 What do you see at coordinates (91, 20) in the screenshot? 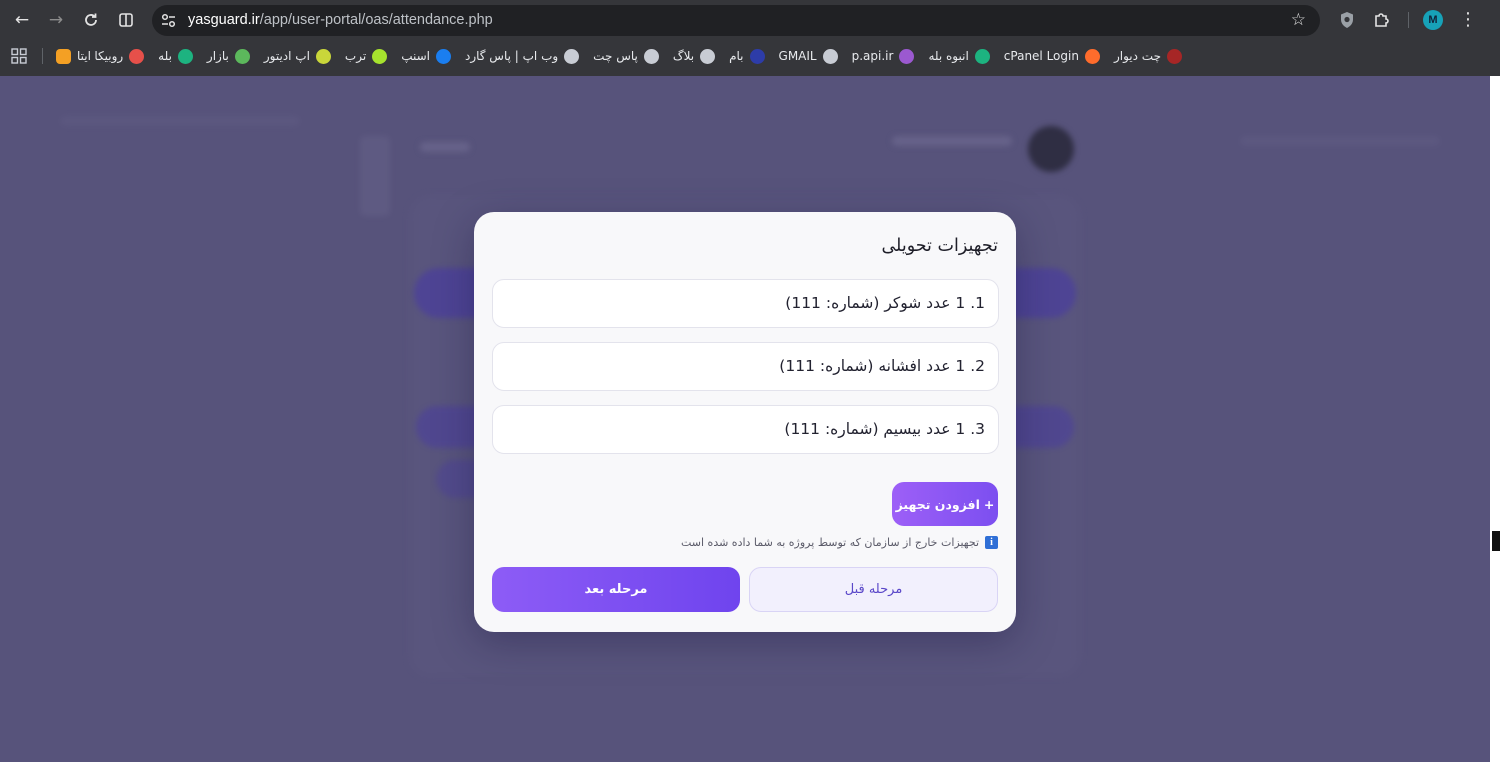
I see `reload-icon` at bounding box center [91, 20].